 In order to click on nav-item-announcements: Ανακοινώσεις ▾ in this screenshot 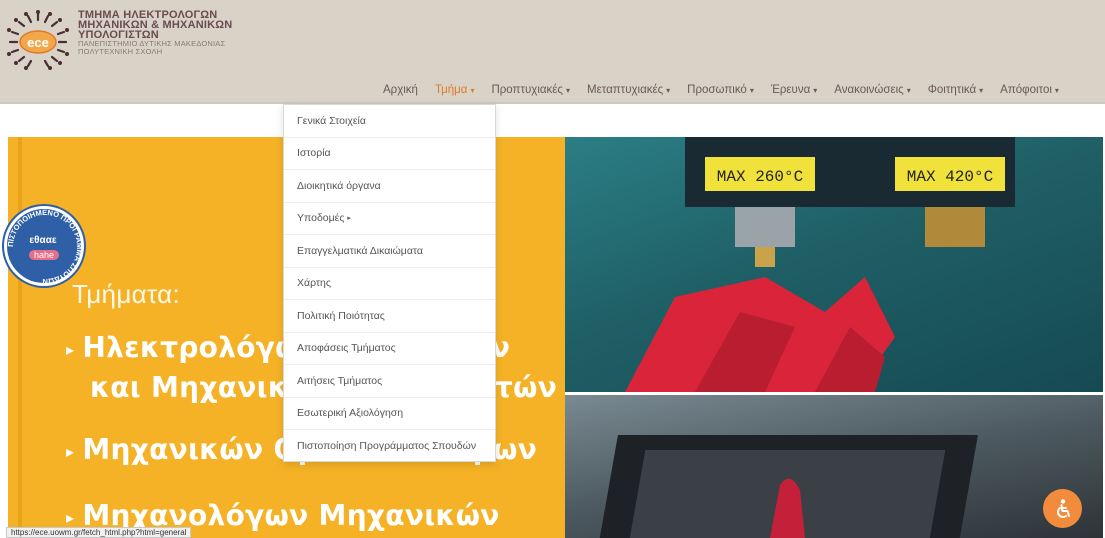, I will do `click(872, 90)`.